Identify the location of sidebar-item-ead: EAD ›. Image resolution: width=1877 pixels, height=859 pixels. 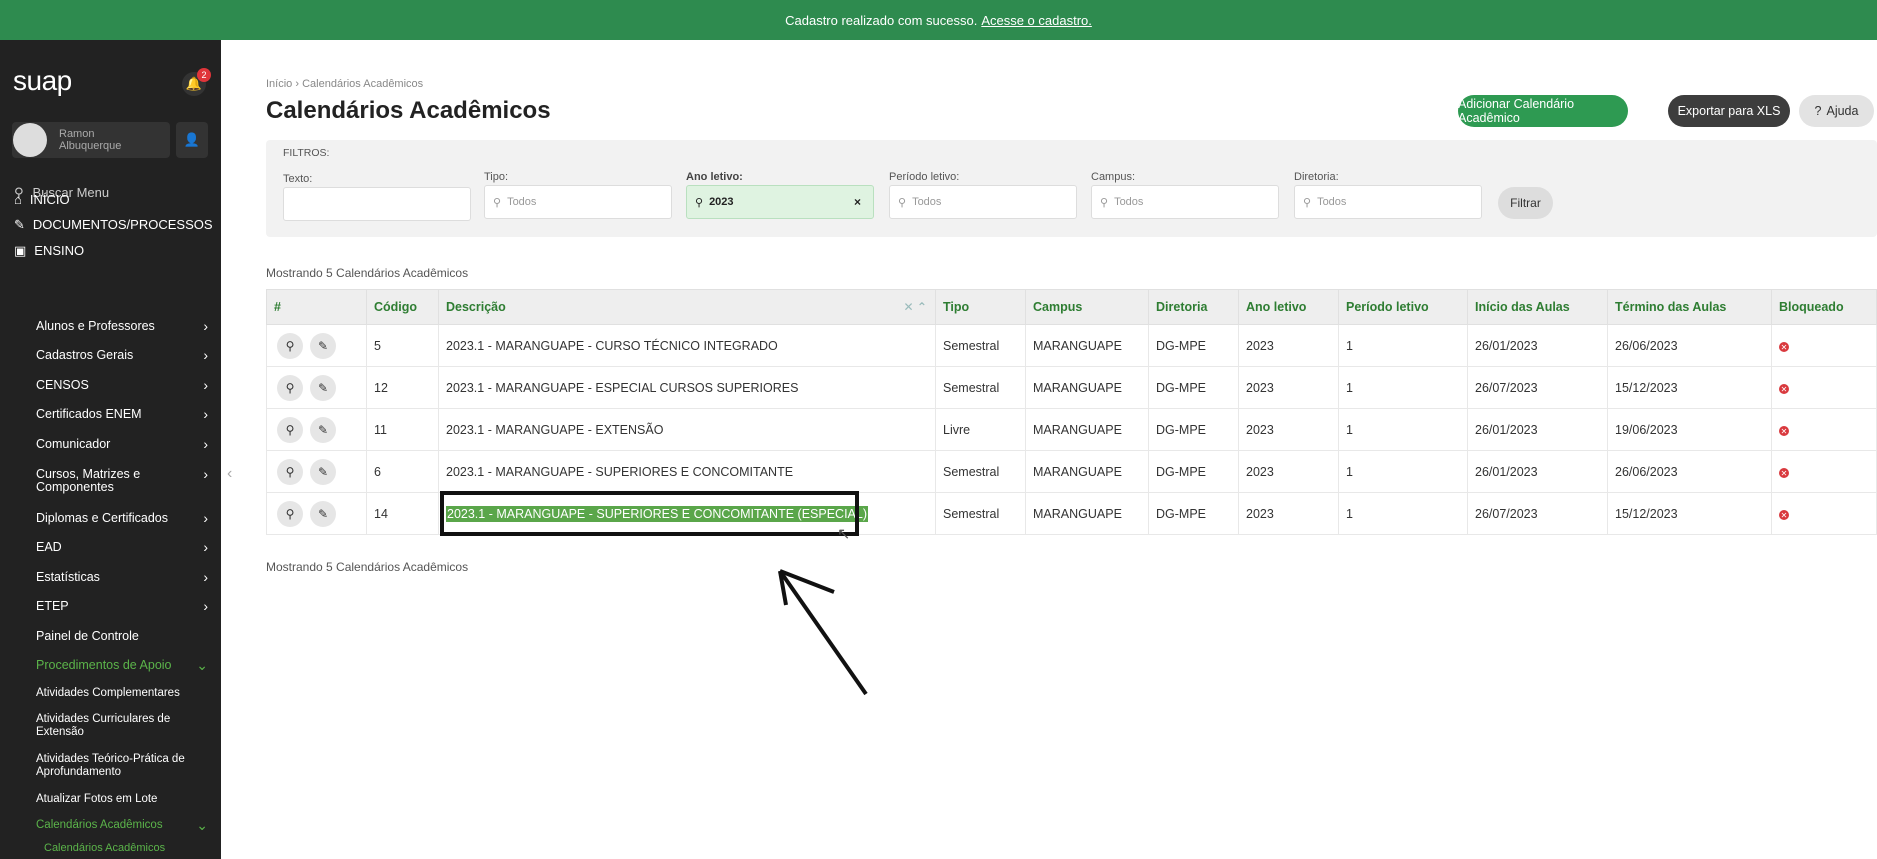
(122, 547).